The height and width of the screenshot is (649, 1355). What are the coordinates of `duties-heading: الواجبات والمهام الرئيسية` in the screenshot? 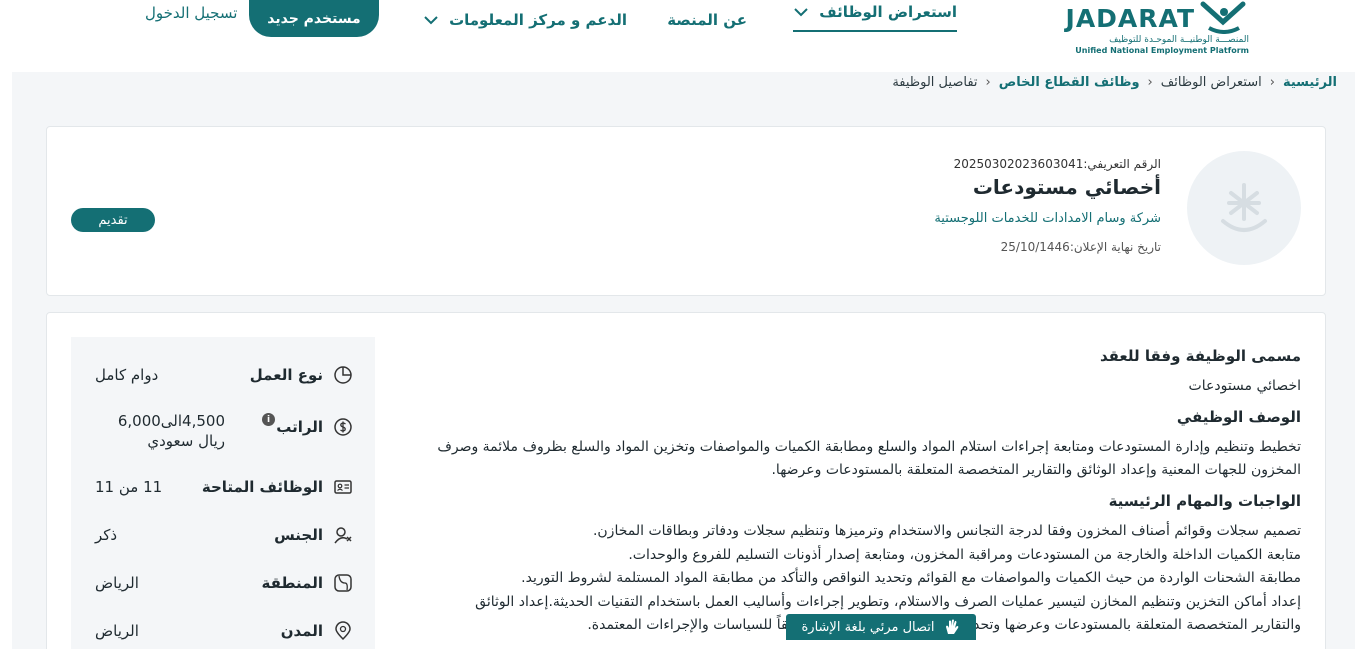 It's located at (1204, 501).